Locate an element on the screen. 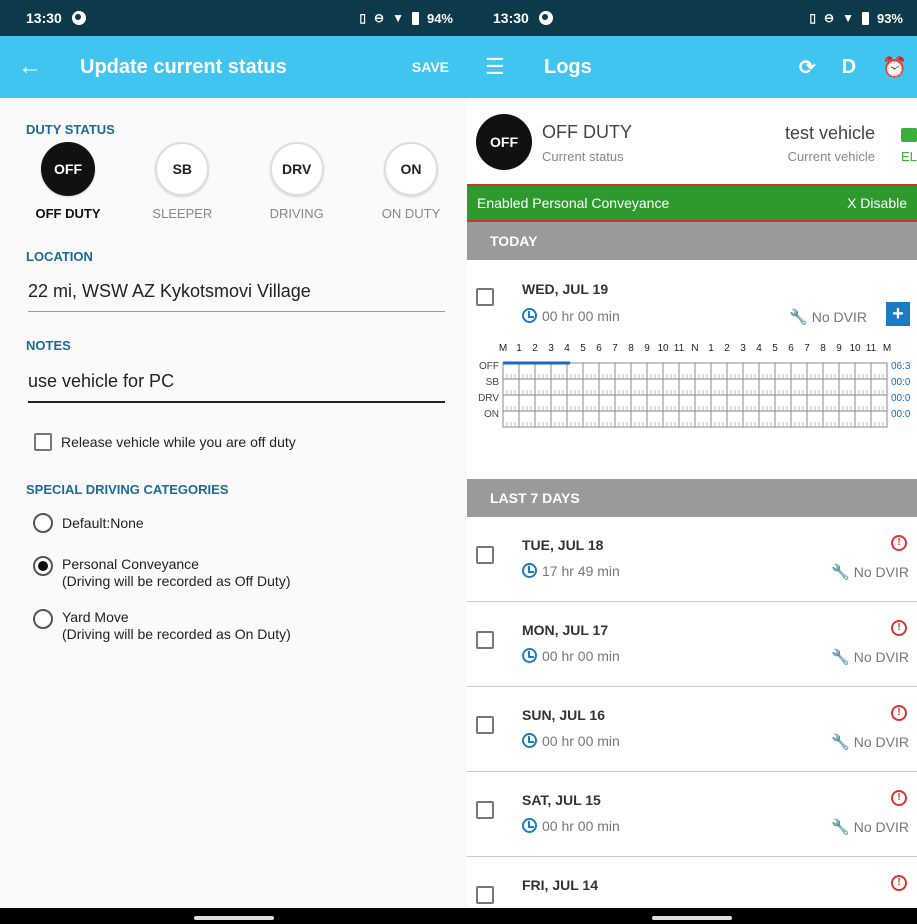 This screenshot has height=924, width=917. d-button: D is located at coordinates (849, 67).